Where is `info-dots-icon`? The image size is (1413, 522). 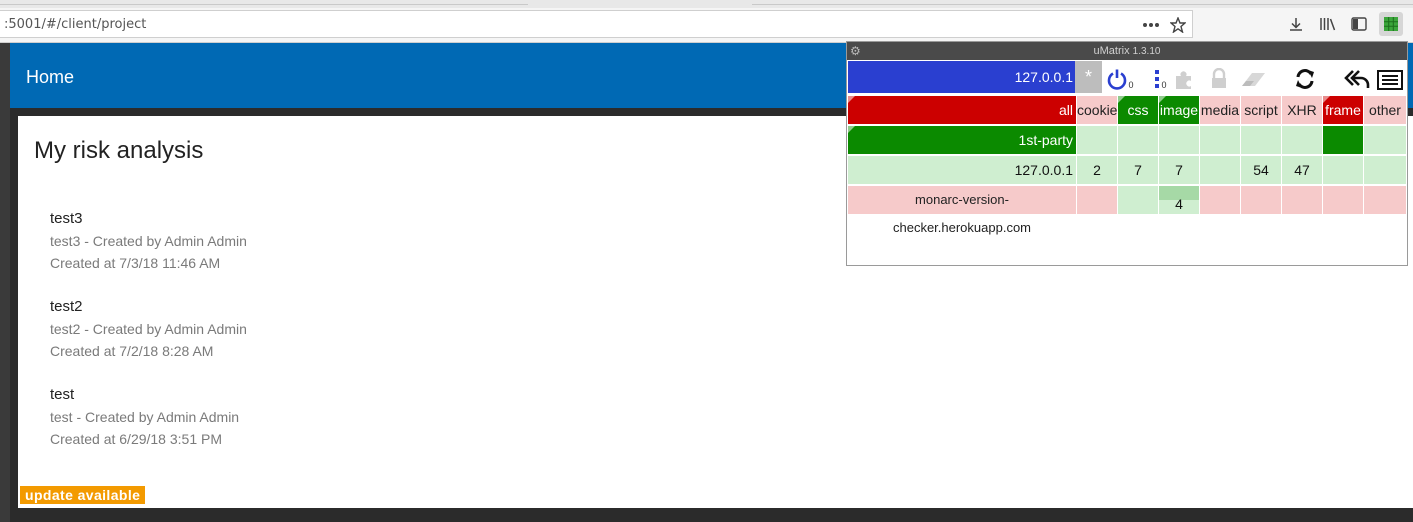
info-dots-icon is located at coordinates (1157, 79).